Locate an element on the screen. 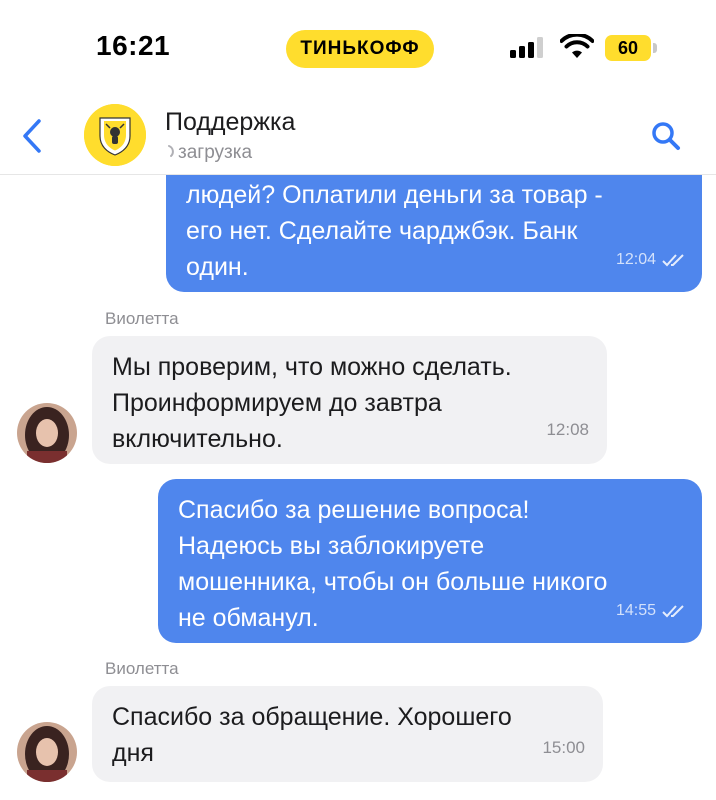 This screenshot has width=716, height=800. chat-title: Поддержка is located at coordinates (230, 122).